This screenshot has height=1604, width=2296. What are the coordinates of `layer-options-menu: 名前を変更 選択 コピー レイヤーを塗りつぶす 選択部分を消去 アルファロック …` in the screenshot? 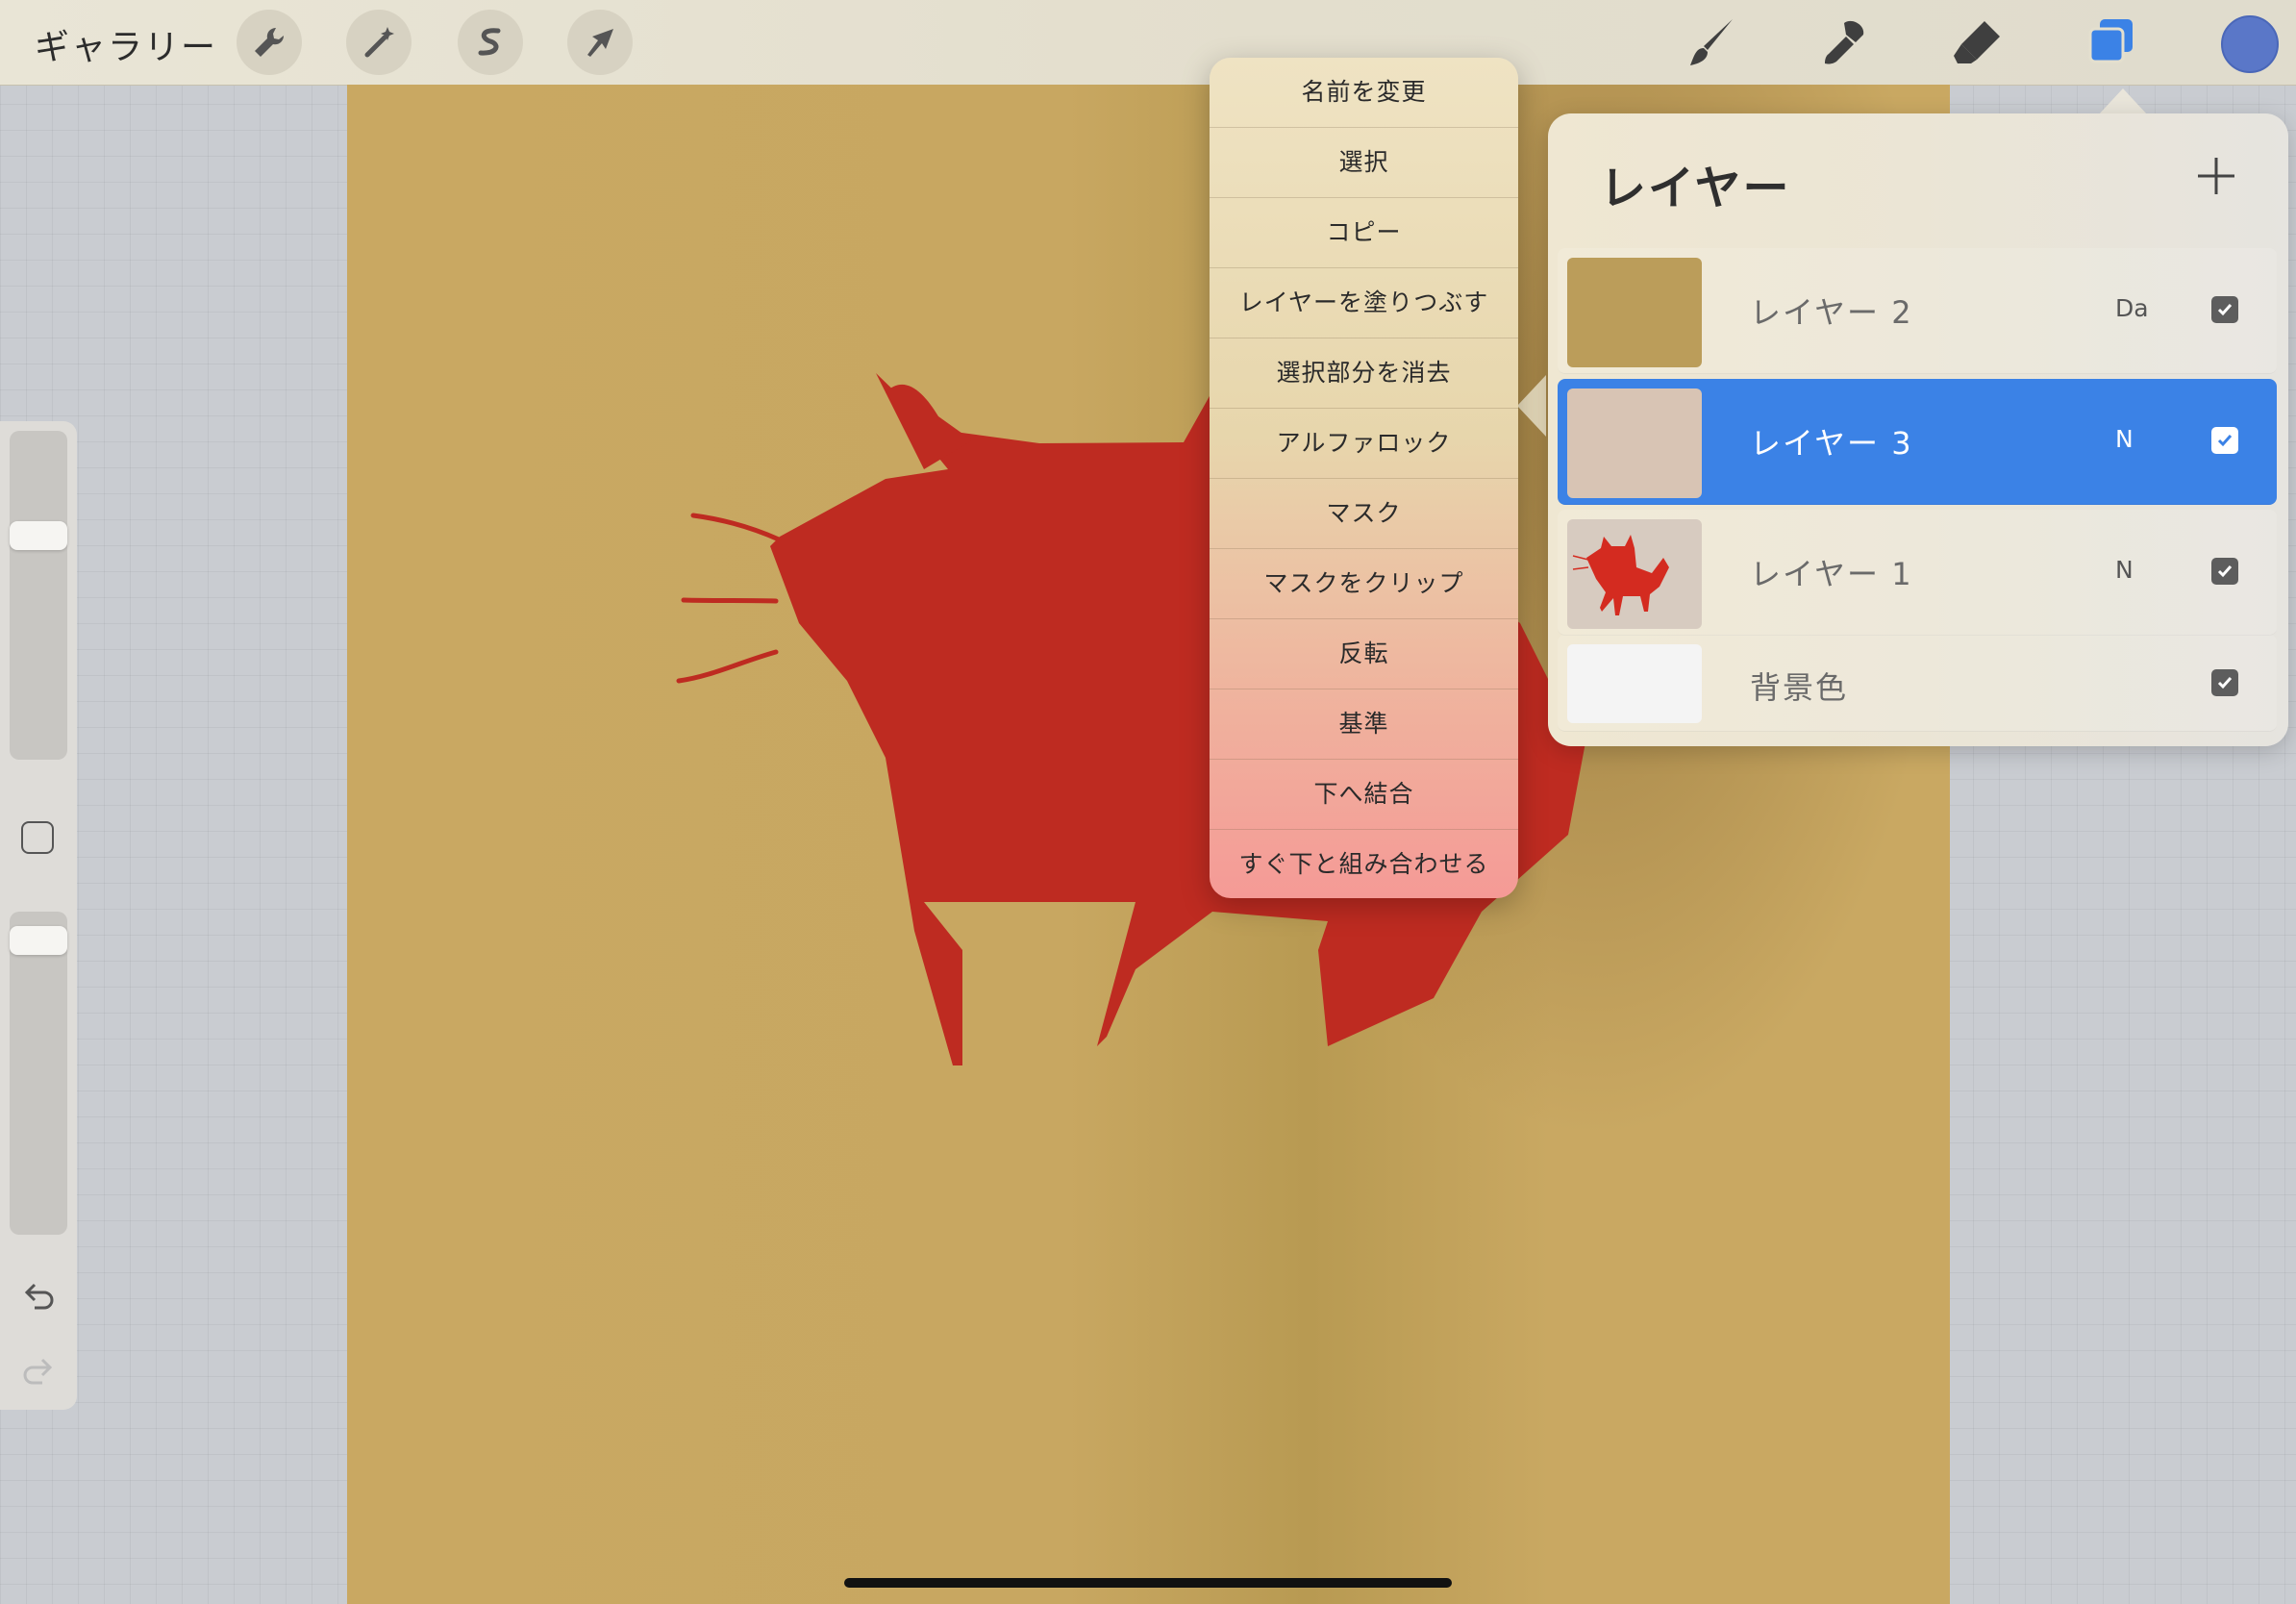 It's located at (1364, 478).